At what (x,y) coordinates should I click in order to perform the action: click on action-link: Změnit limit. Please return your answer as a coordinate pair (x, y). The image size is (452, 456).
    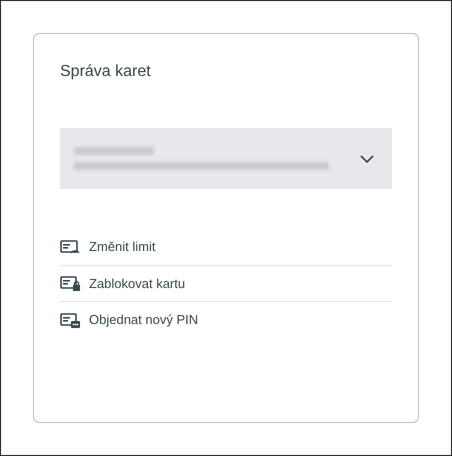
    Looking at the image, I should click on (226, 247).